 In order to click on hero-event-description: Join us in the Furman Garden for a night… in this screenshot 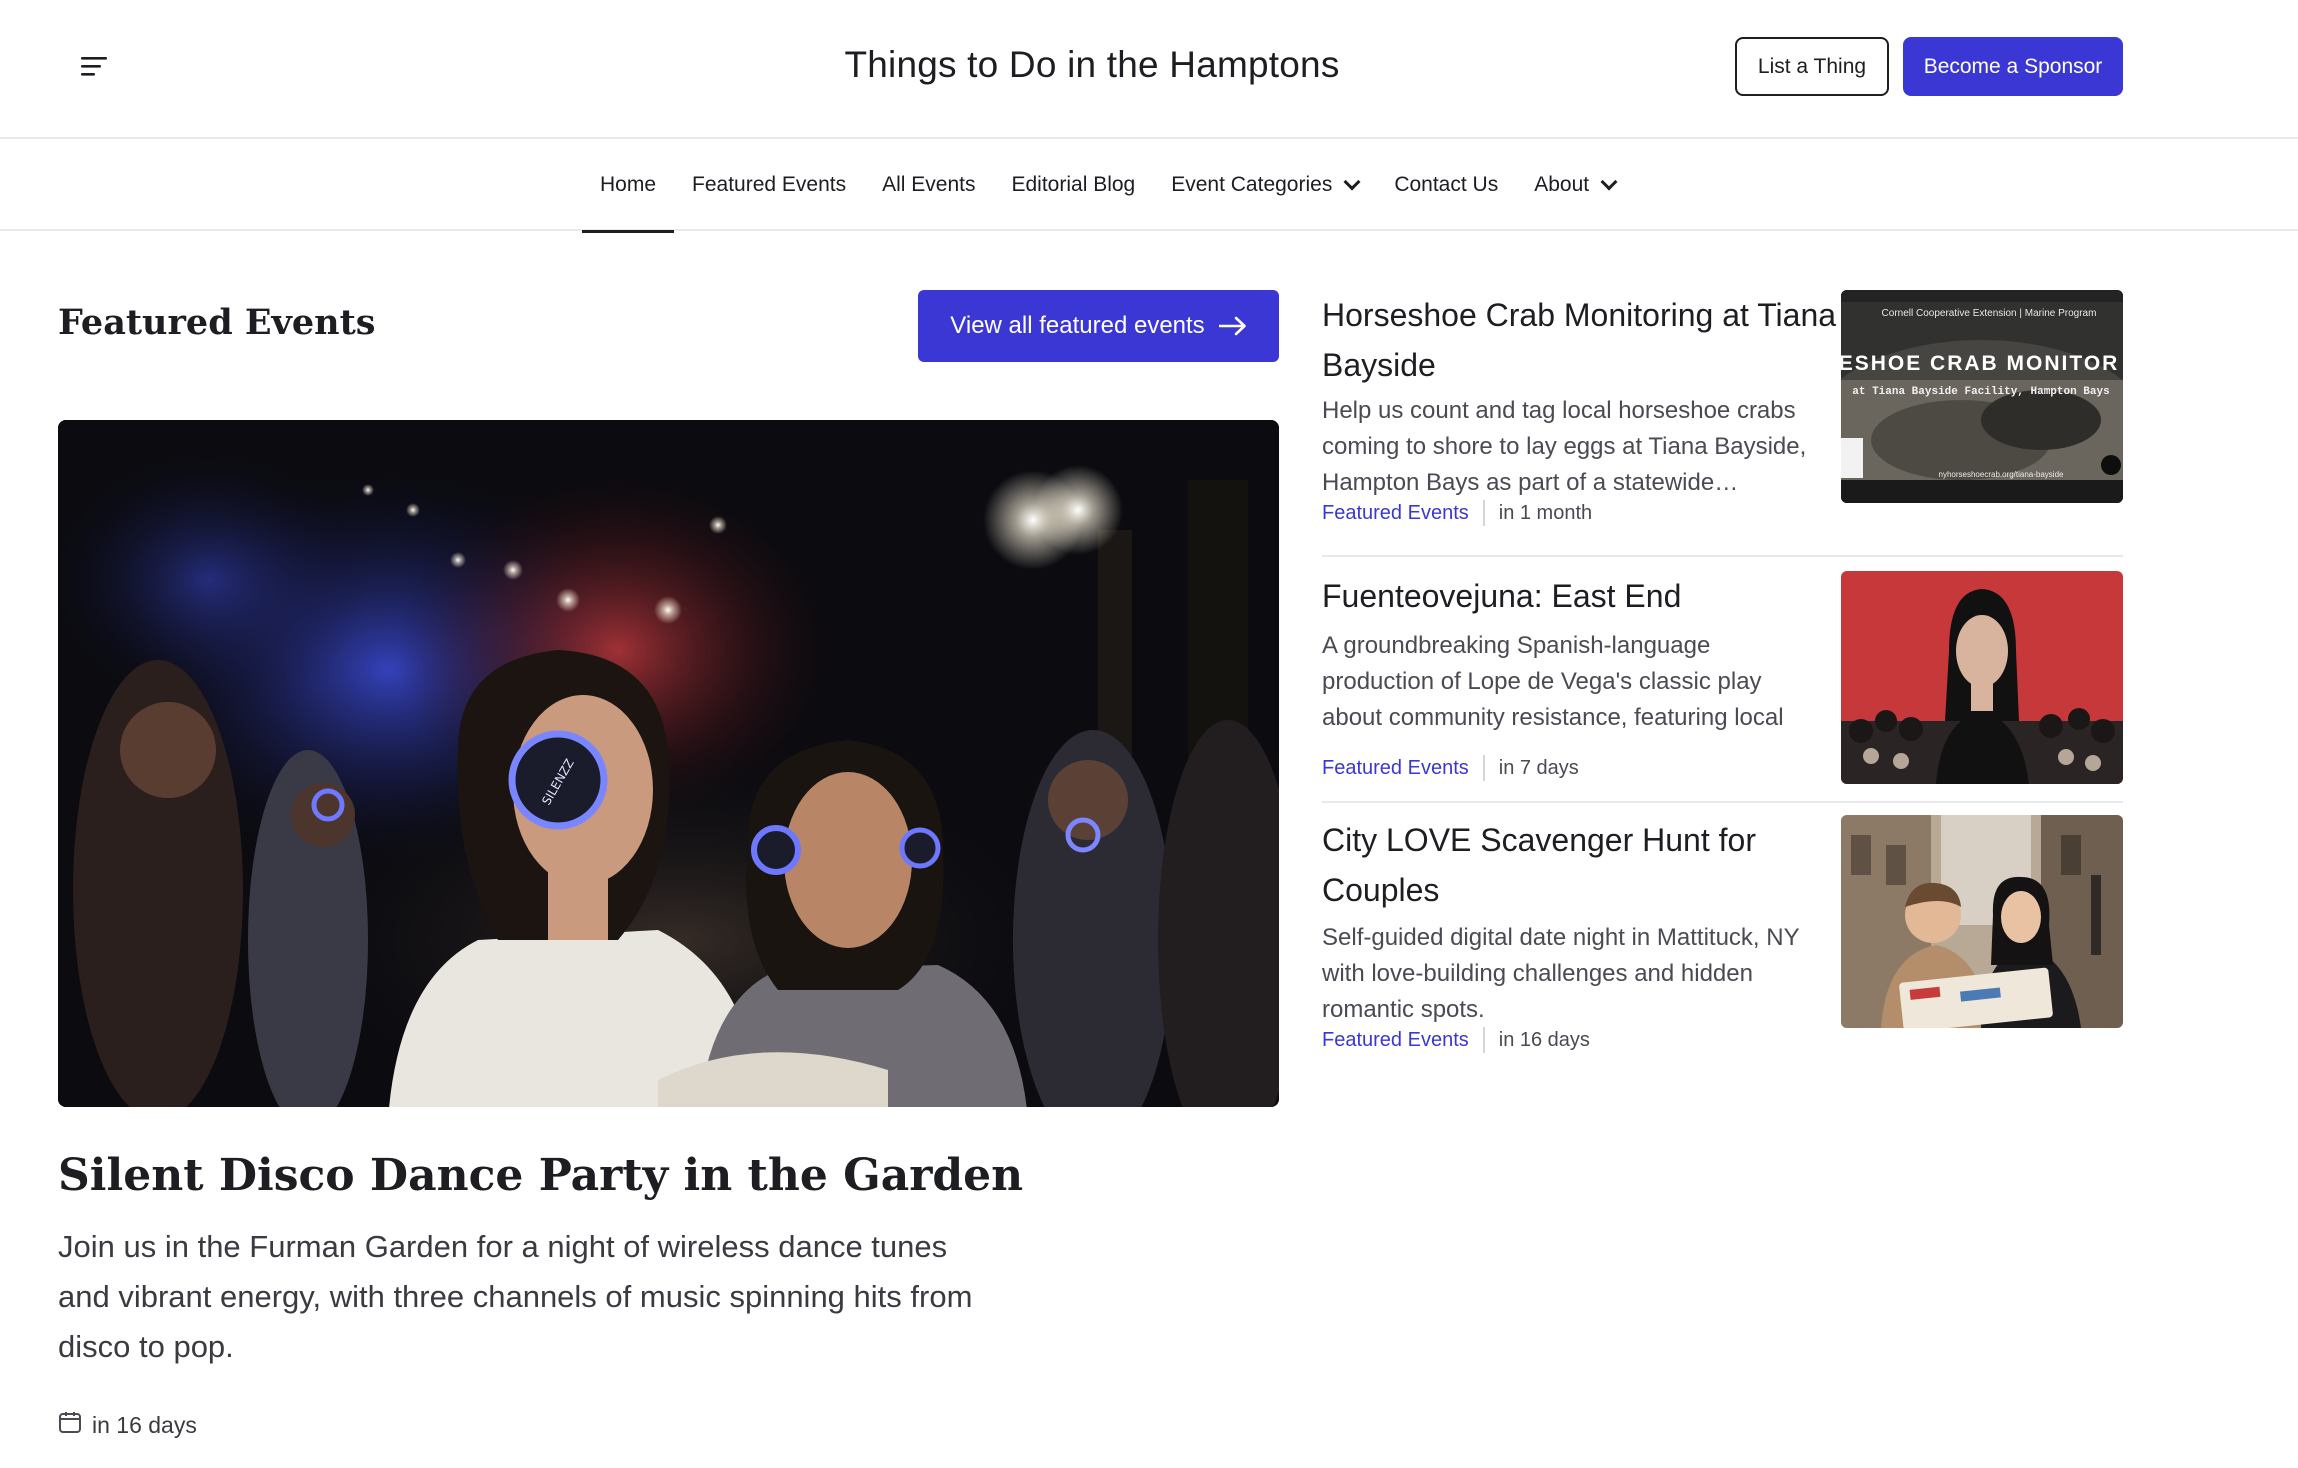, I will do `click(515, 1296)`.